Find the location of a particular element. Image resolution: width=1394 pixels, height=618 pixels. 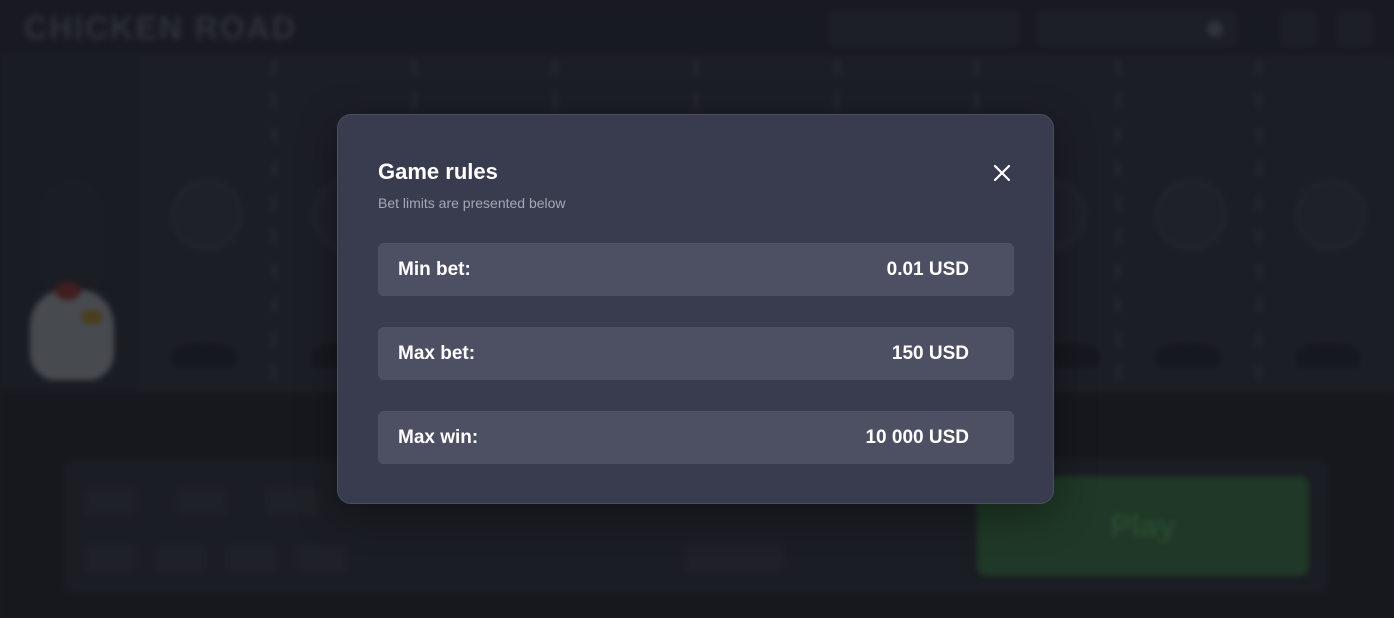

limit-label: Max bet: is located at coordinates (437, 353).